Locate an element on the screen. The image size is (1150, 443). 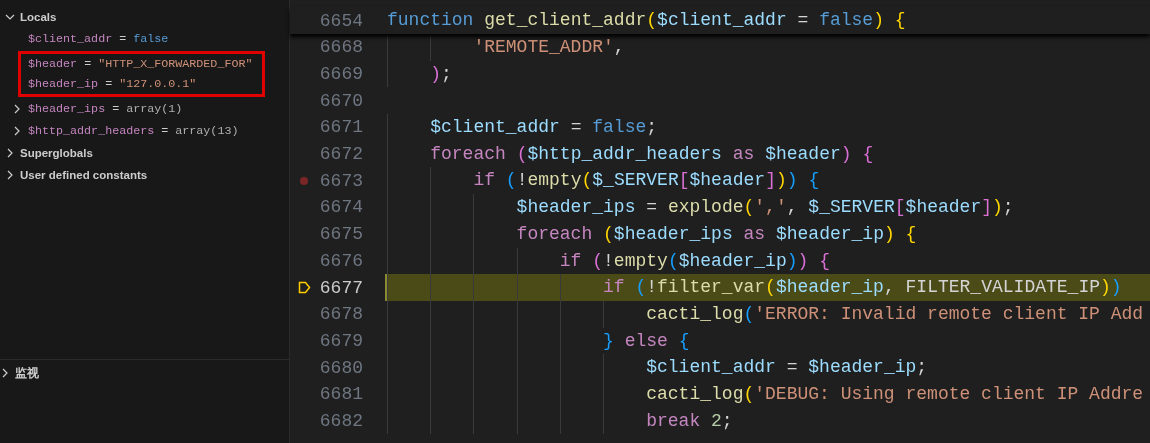
variable-row: $header_ip = "127.0.0.1" is located at coordinates (111, 84).